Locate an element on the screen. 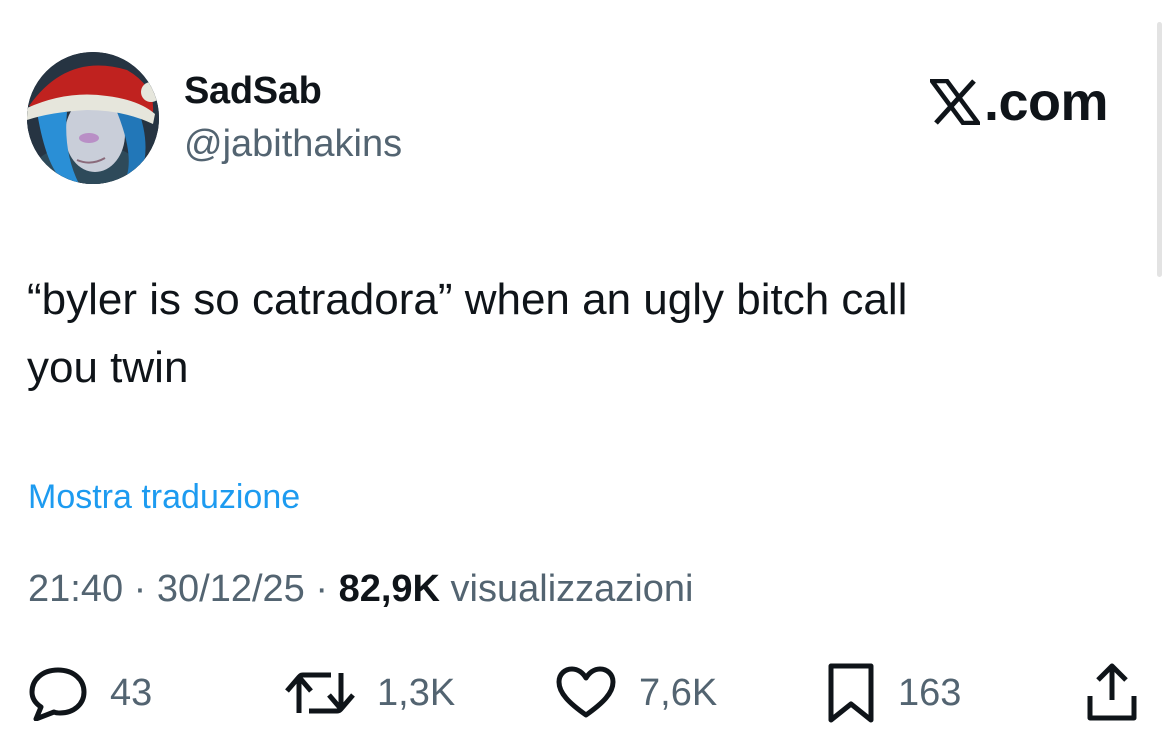 The image size is (1169, 748). x-logo-icon is located at coordinates (955, 102).